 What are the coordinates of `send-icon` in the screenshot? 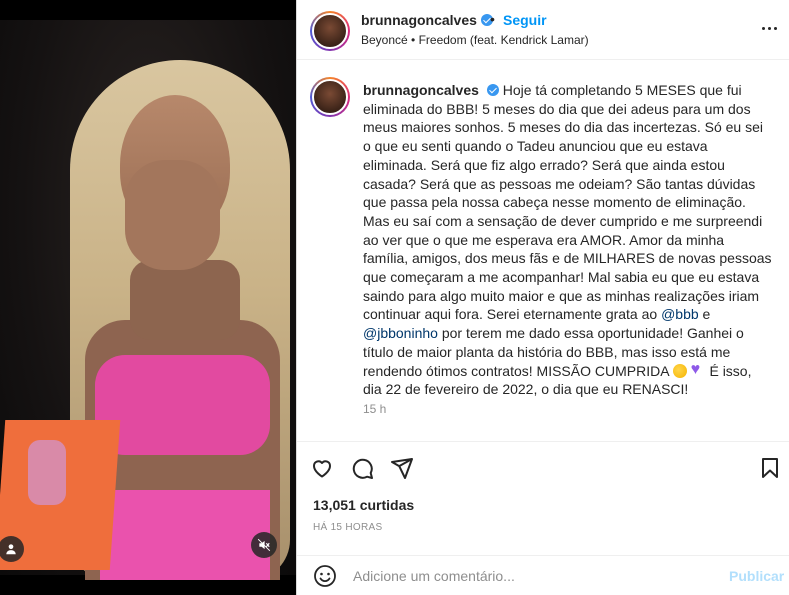 It's located at (402, 468).